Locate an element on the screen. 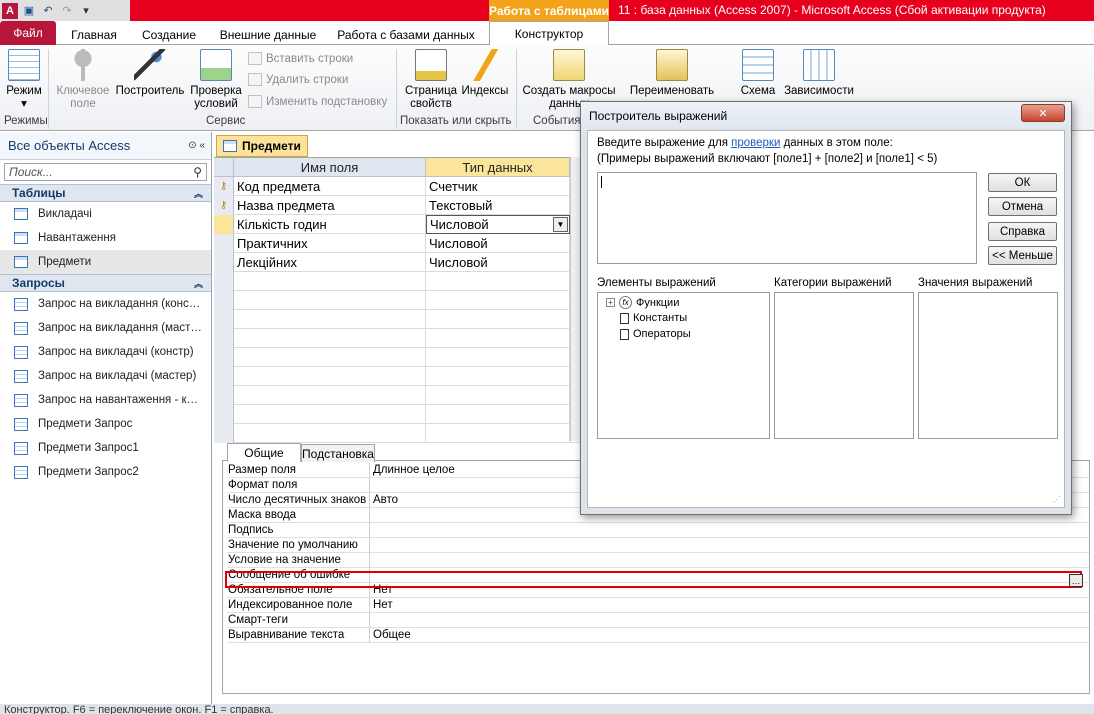 The width and height of the screenshot is (1094, 714). property-row: Значение по умолчанию is located at coordinates (658, 545).